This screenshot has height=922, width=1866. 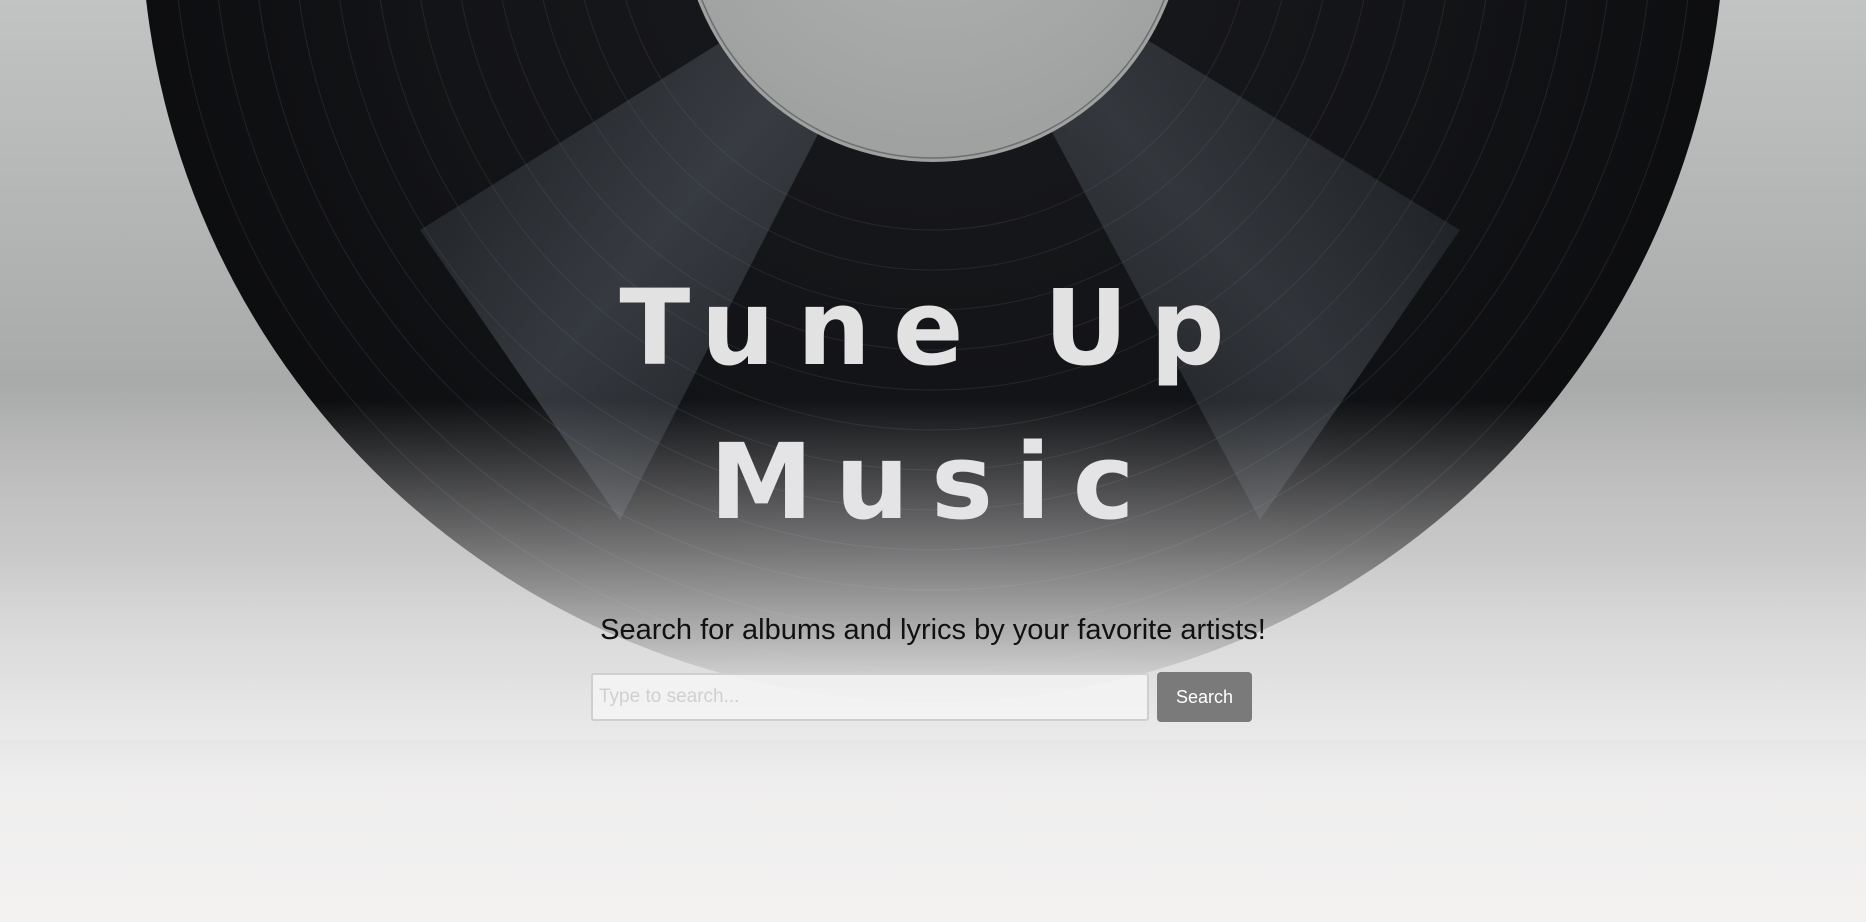 What do you see at coordinates (933, 482) in the screenshot?
I see `site-title-line-2: Music` at bounding box center [933, 482].